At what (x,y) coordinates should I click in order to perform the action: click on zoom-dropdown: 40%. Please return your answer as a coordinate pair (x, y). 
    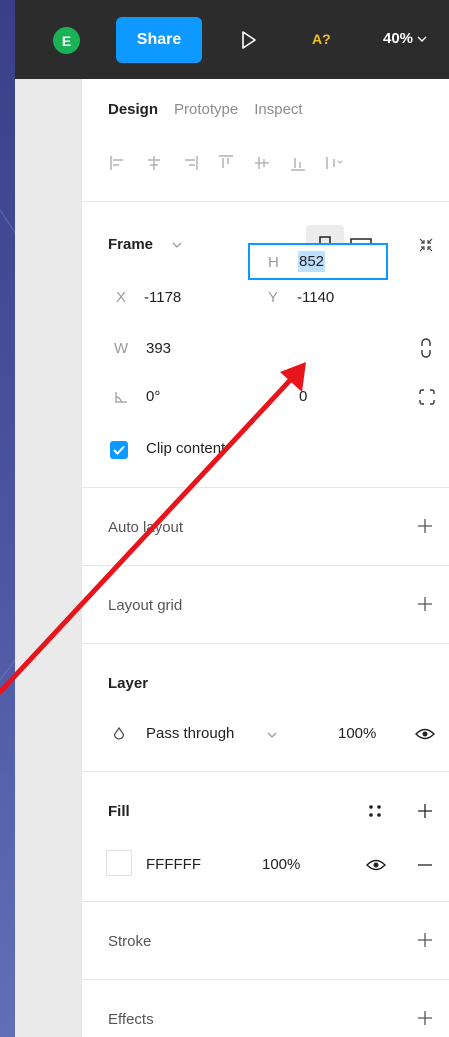
    Looking at the image, I should click on (405, 38).